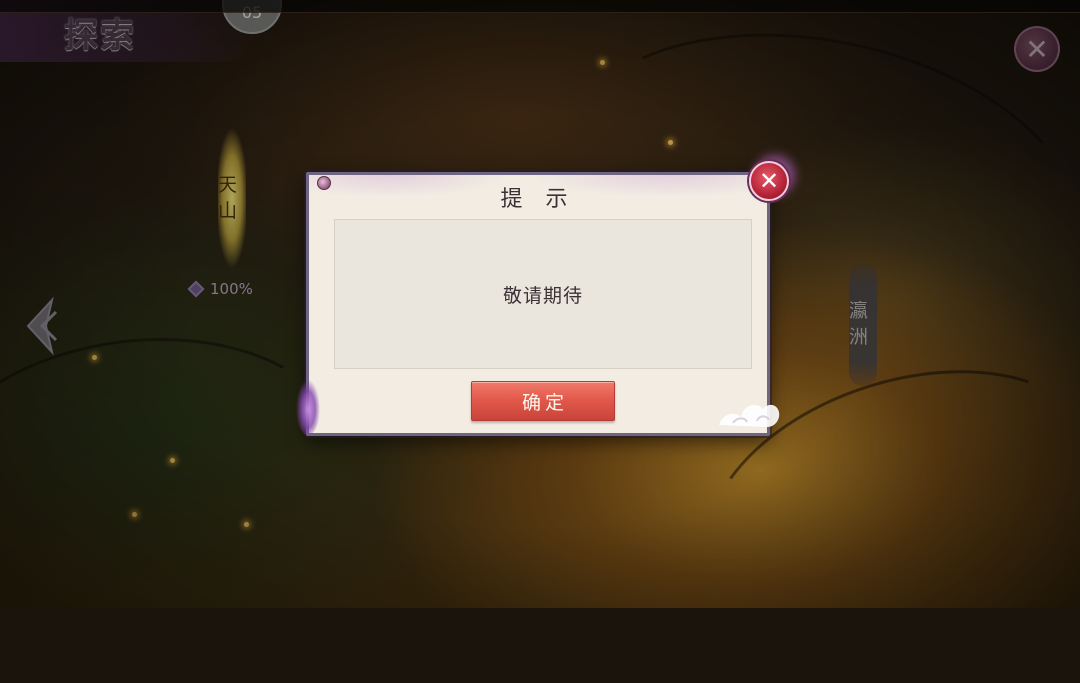 The height and width of the screenshot is (683, 1080). I want to click on dialog-close-button: ✕, so click(769, 181).